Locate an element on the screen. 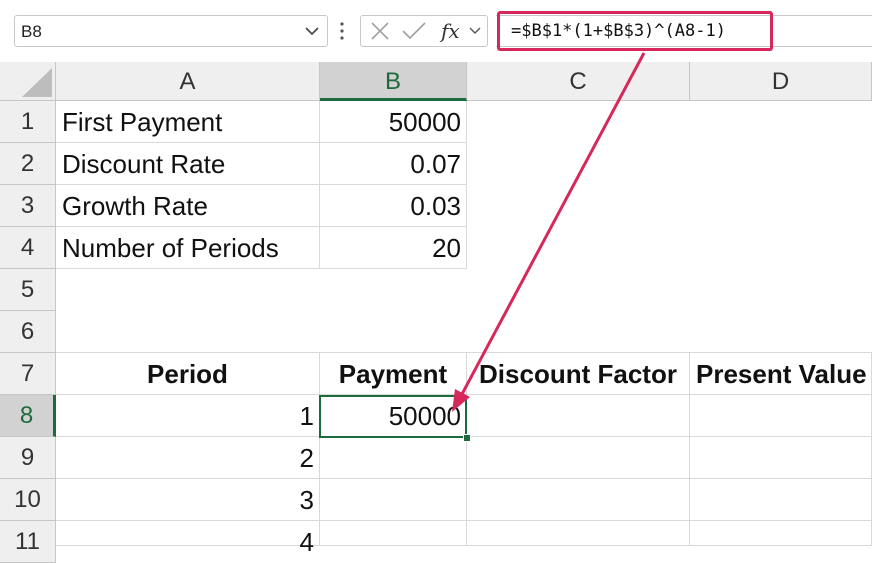 The width and height of the screenshot is (872, 563). cell-d9 is located at coordinates (781, 458).